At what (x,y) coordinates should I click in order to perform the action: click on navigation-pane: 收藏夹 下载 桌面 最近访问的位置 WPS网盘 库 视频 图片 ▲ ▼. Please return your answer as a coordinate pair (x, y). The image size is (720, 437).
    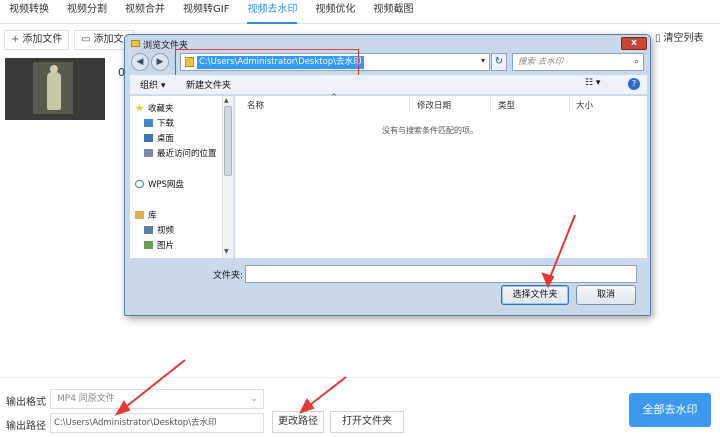
    Looking at the image, I should click on (182, 177).